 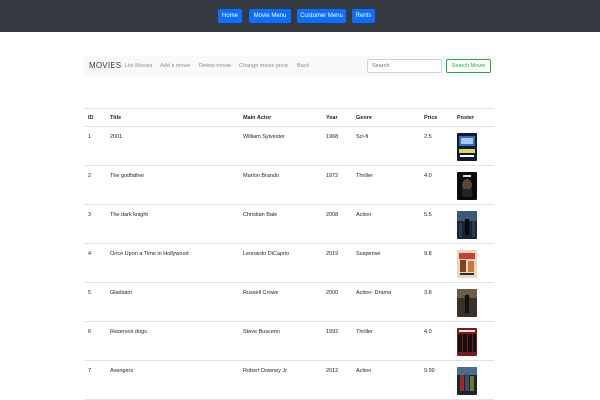 What do you see at coordinates (90, 293) in the screenshot?
I see `cell-id: 5` at bounding box center [90, 293].